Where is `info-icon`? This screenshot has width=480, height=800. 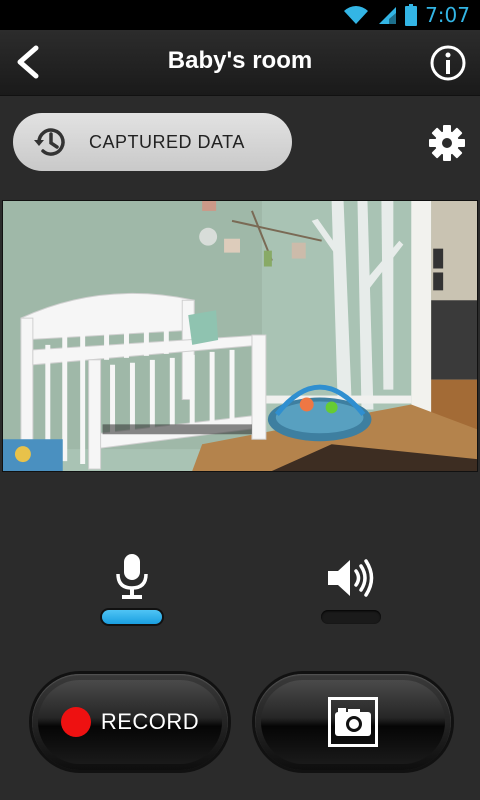
info-icon is located at coordinates (448, 63).